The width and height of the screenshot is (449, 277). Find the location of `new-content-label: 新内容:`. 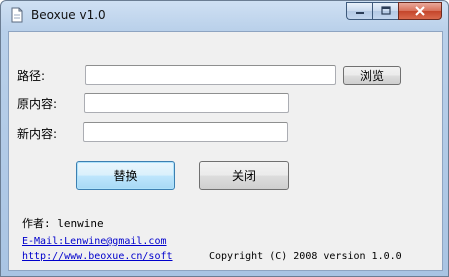

new-content-label: 新内容: is located at coordinates (37, 134).